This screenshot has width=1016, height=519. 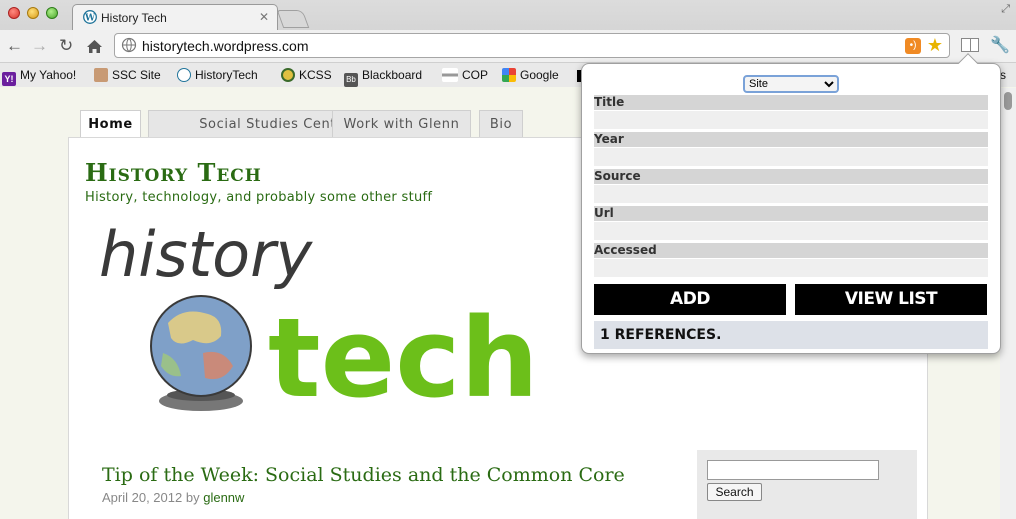 I want to click on search-button: Search, so click(x=734, y=492).